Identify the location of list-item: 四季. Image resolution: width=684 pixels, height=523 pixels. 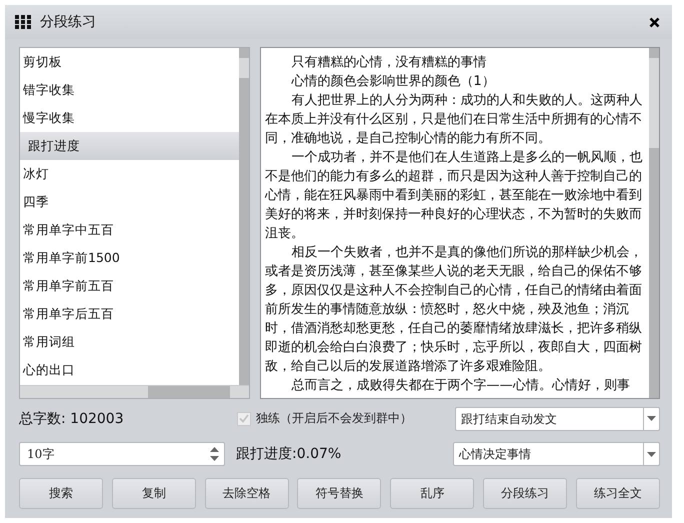
(129, 202).